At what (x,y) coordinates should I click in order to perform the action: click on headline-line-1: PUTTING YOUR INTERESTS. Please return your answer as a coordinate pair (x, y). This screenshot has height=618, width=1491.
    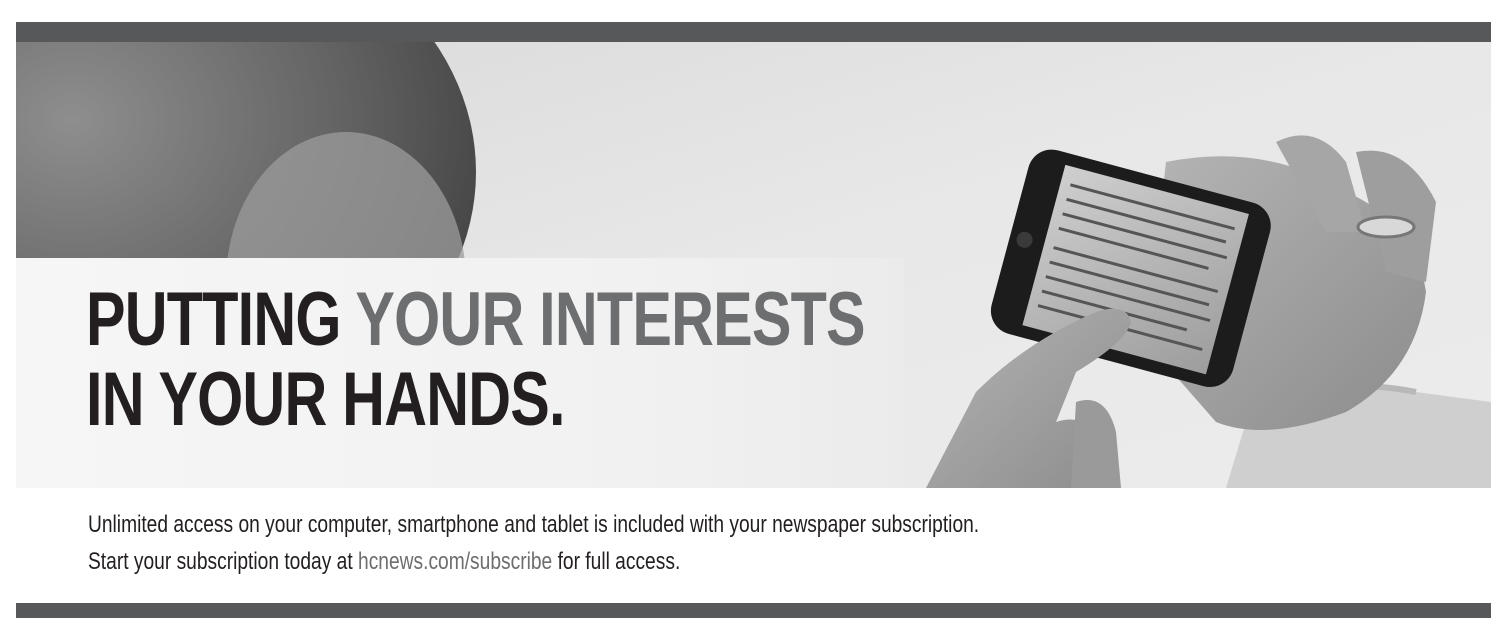
    Looking at the image, I should click on (476, 319).